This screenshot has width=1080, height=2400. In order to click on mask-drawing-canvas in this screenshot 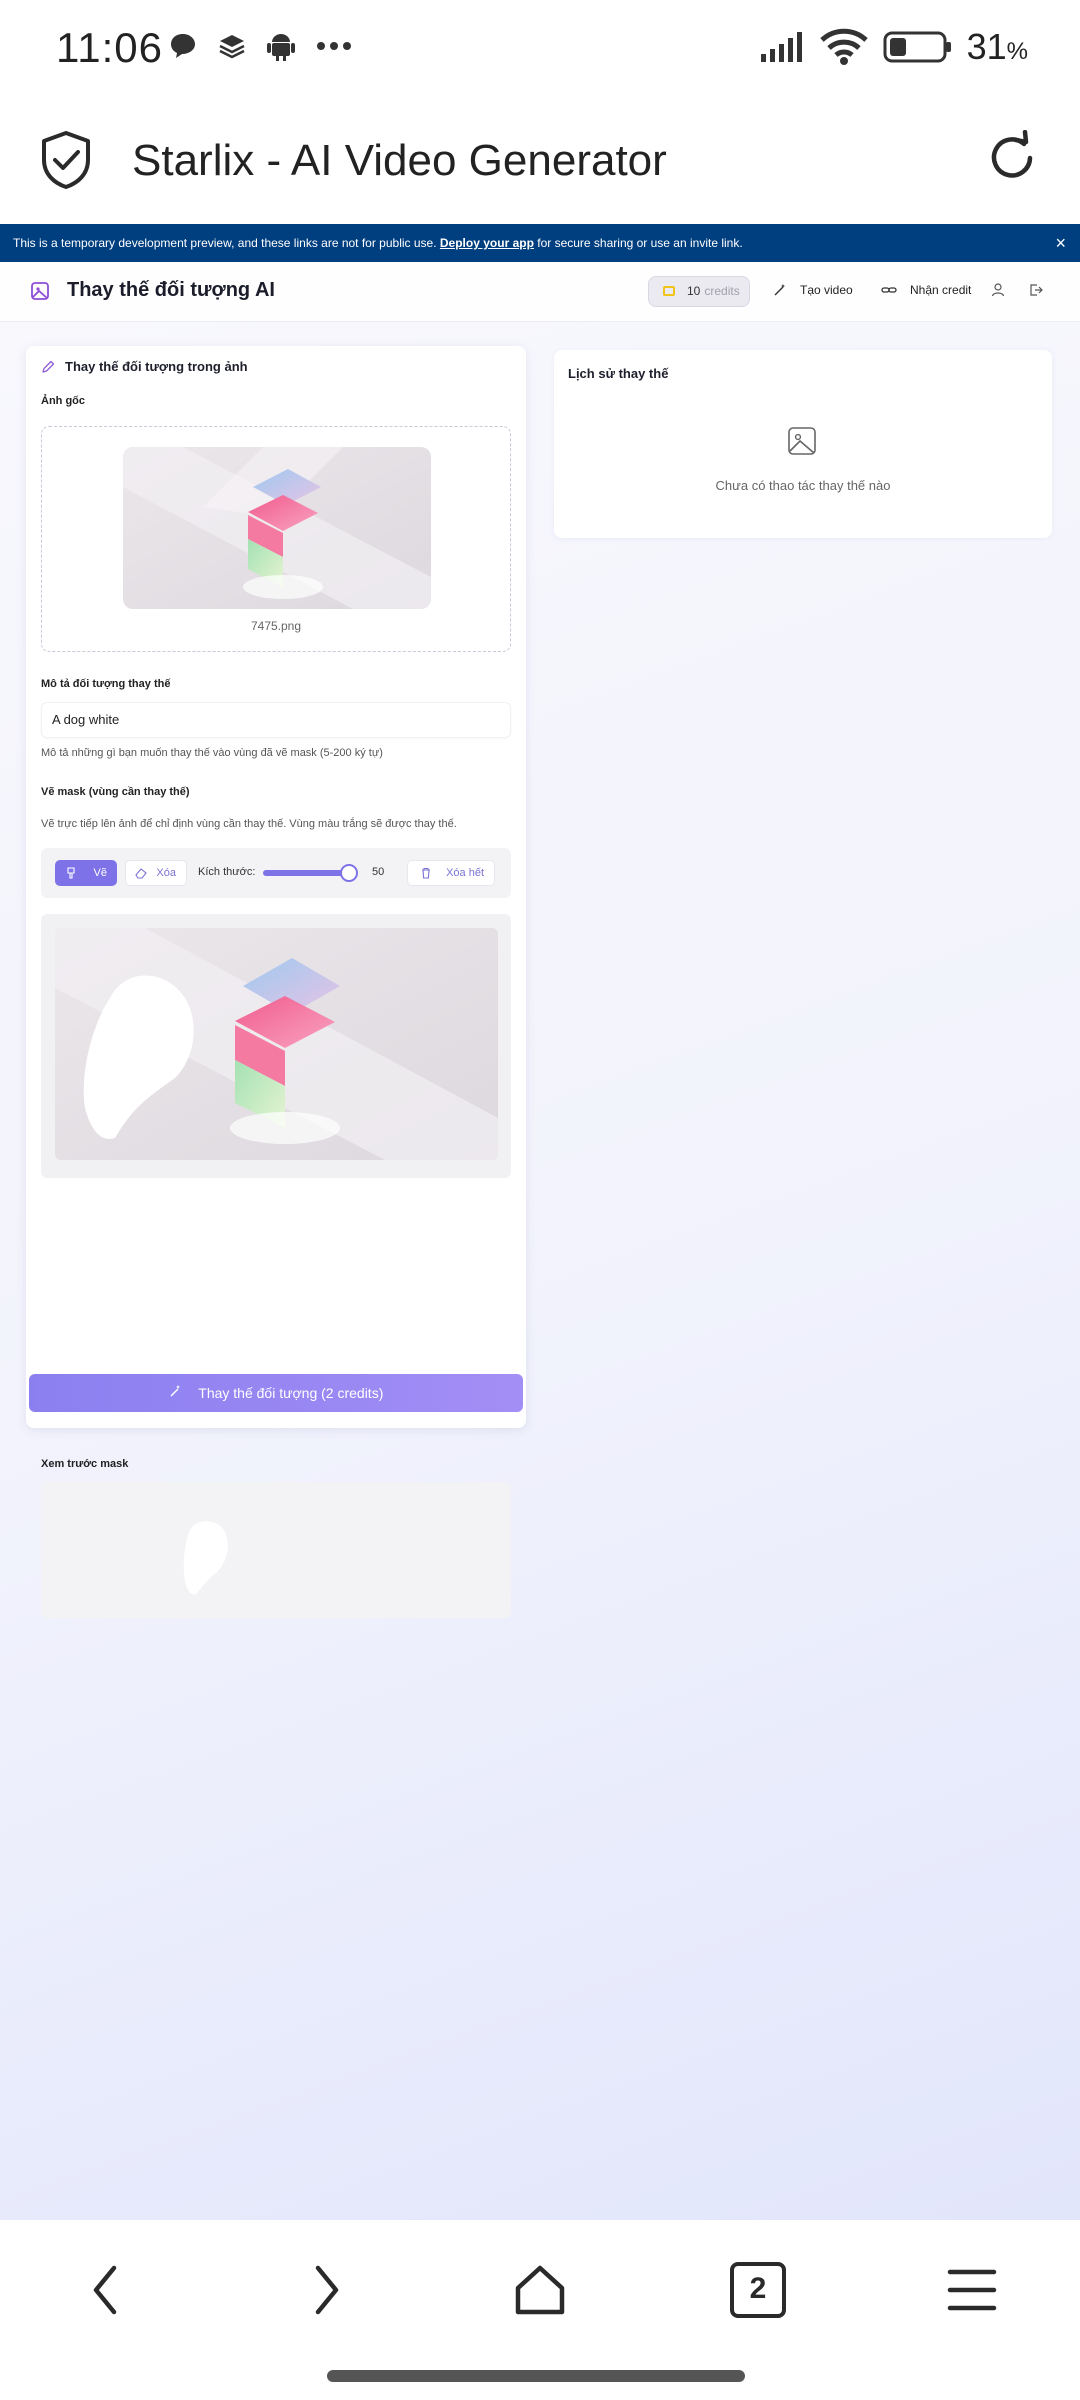, I will do `click(276, 1044)`.